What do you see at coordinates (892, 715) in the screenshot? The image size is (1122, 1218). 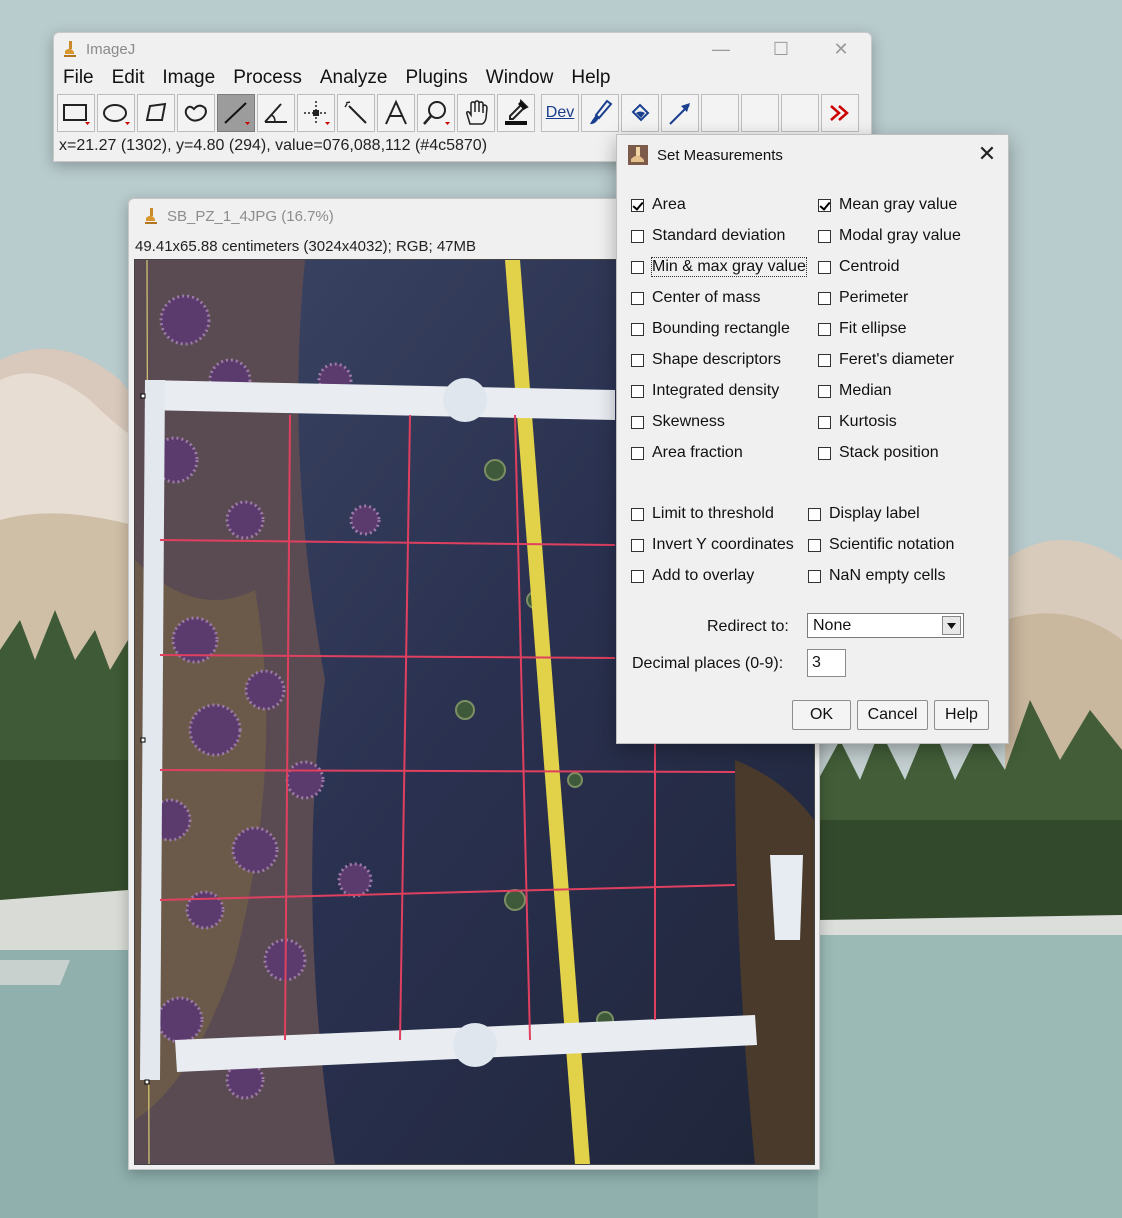 I see `cancel-button: Cancel` at bounding box center [892, 715].